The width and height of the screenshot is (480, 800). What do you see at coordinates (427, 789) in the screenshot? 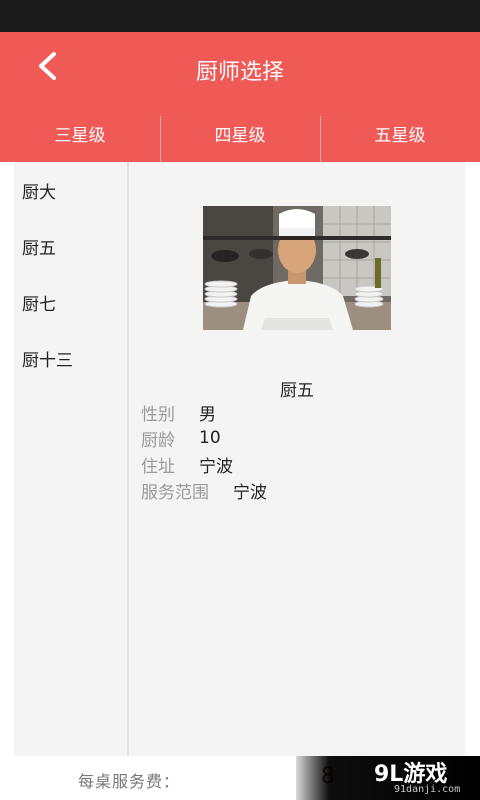
I see `watermark-url: 91danji.com` at bounding box center [427, 789].